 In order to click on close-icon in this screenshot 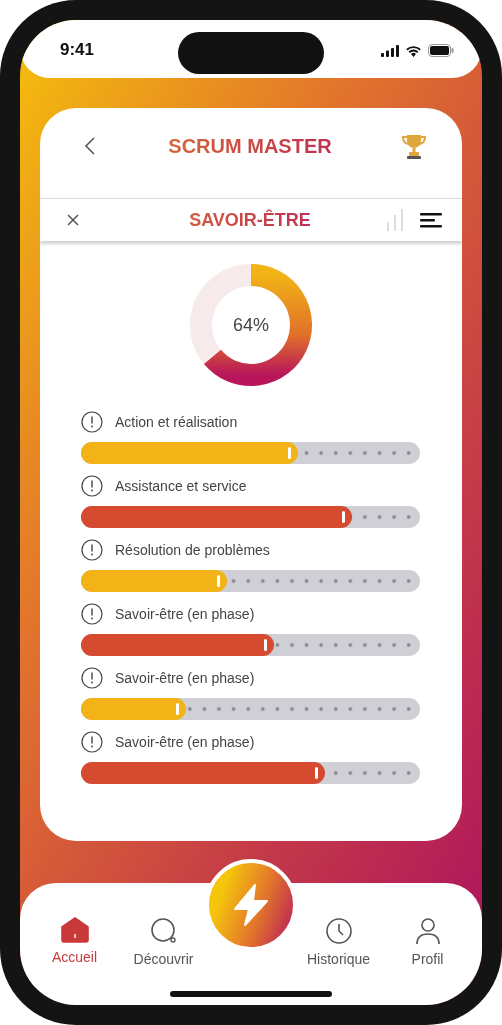, I will do `click(73, 220)`.